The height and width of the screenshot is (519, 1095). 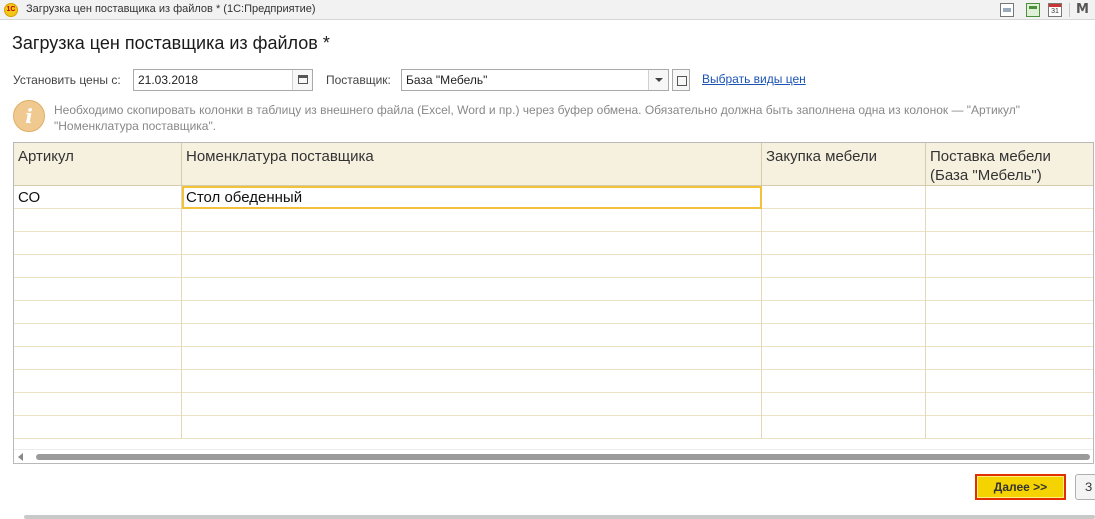 What do you see at coordinates (280, 156) in the screenshot?
I see `column-header-label: Номенклатура поставщика` at bounding box center [280, 156].